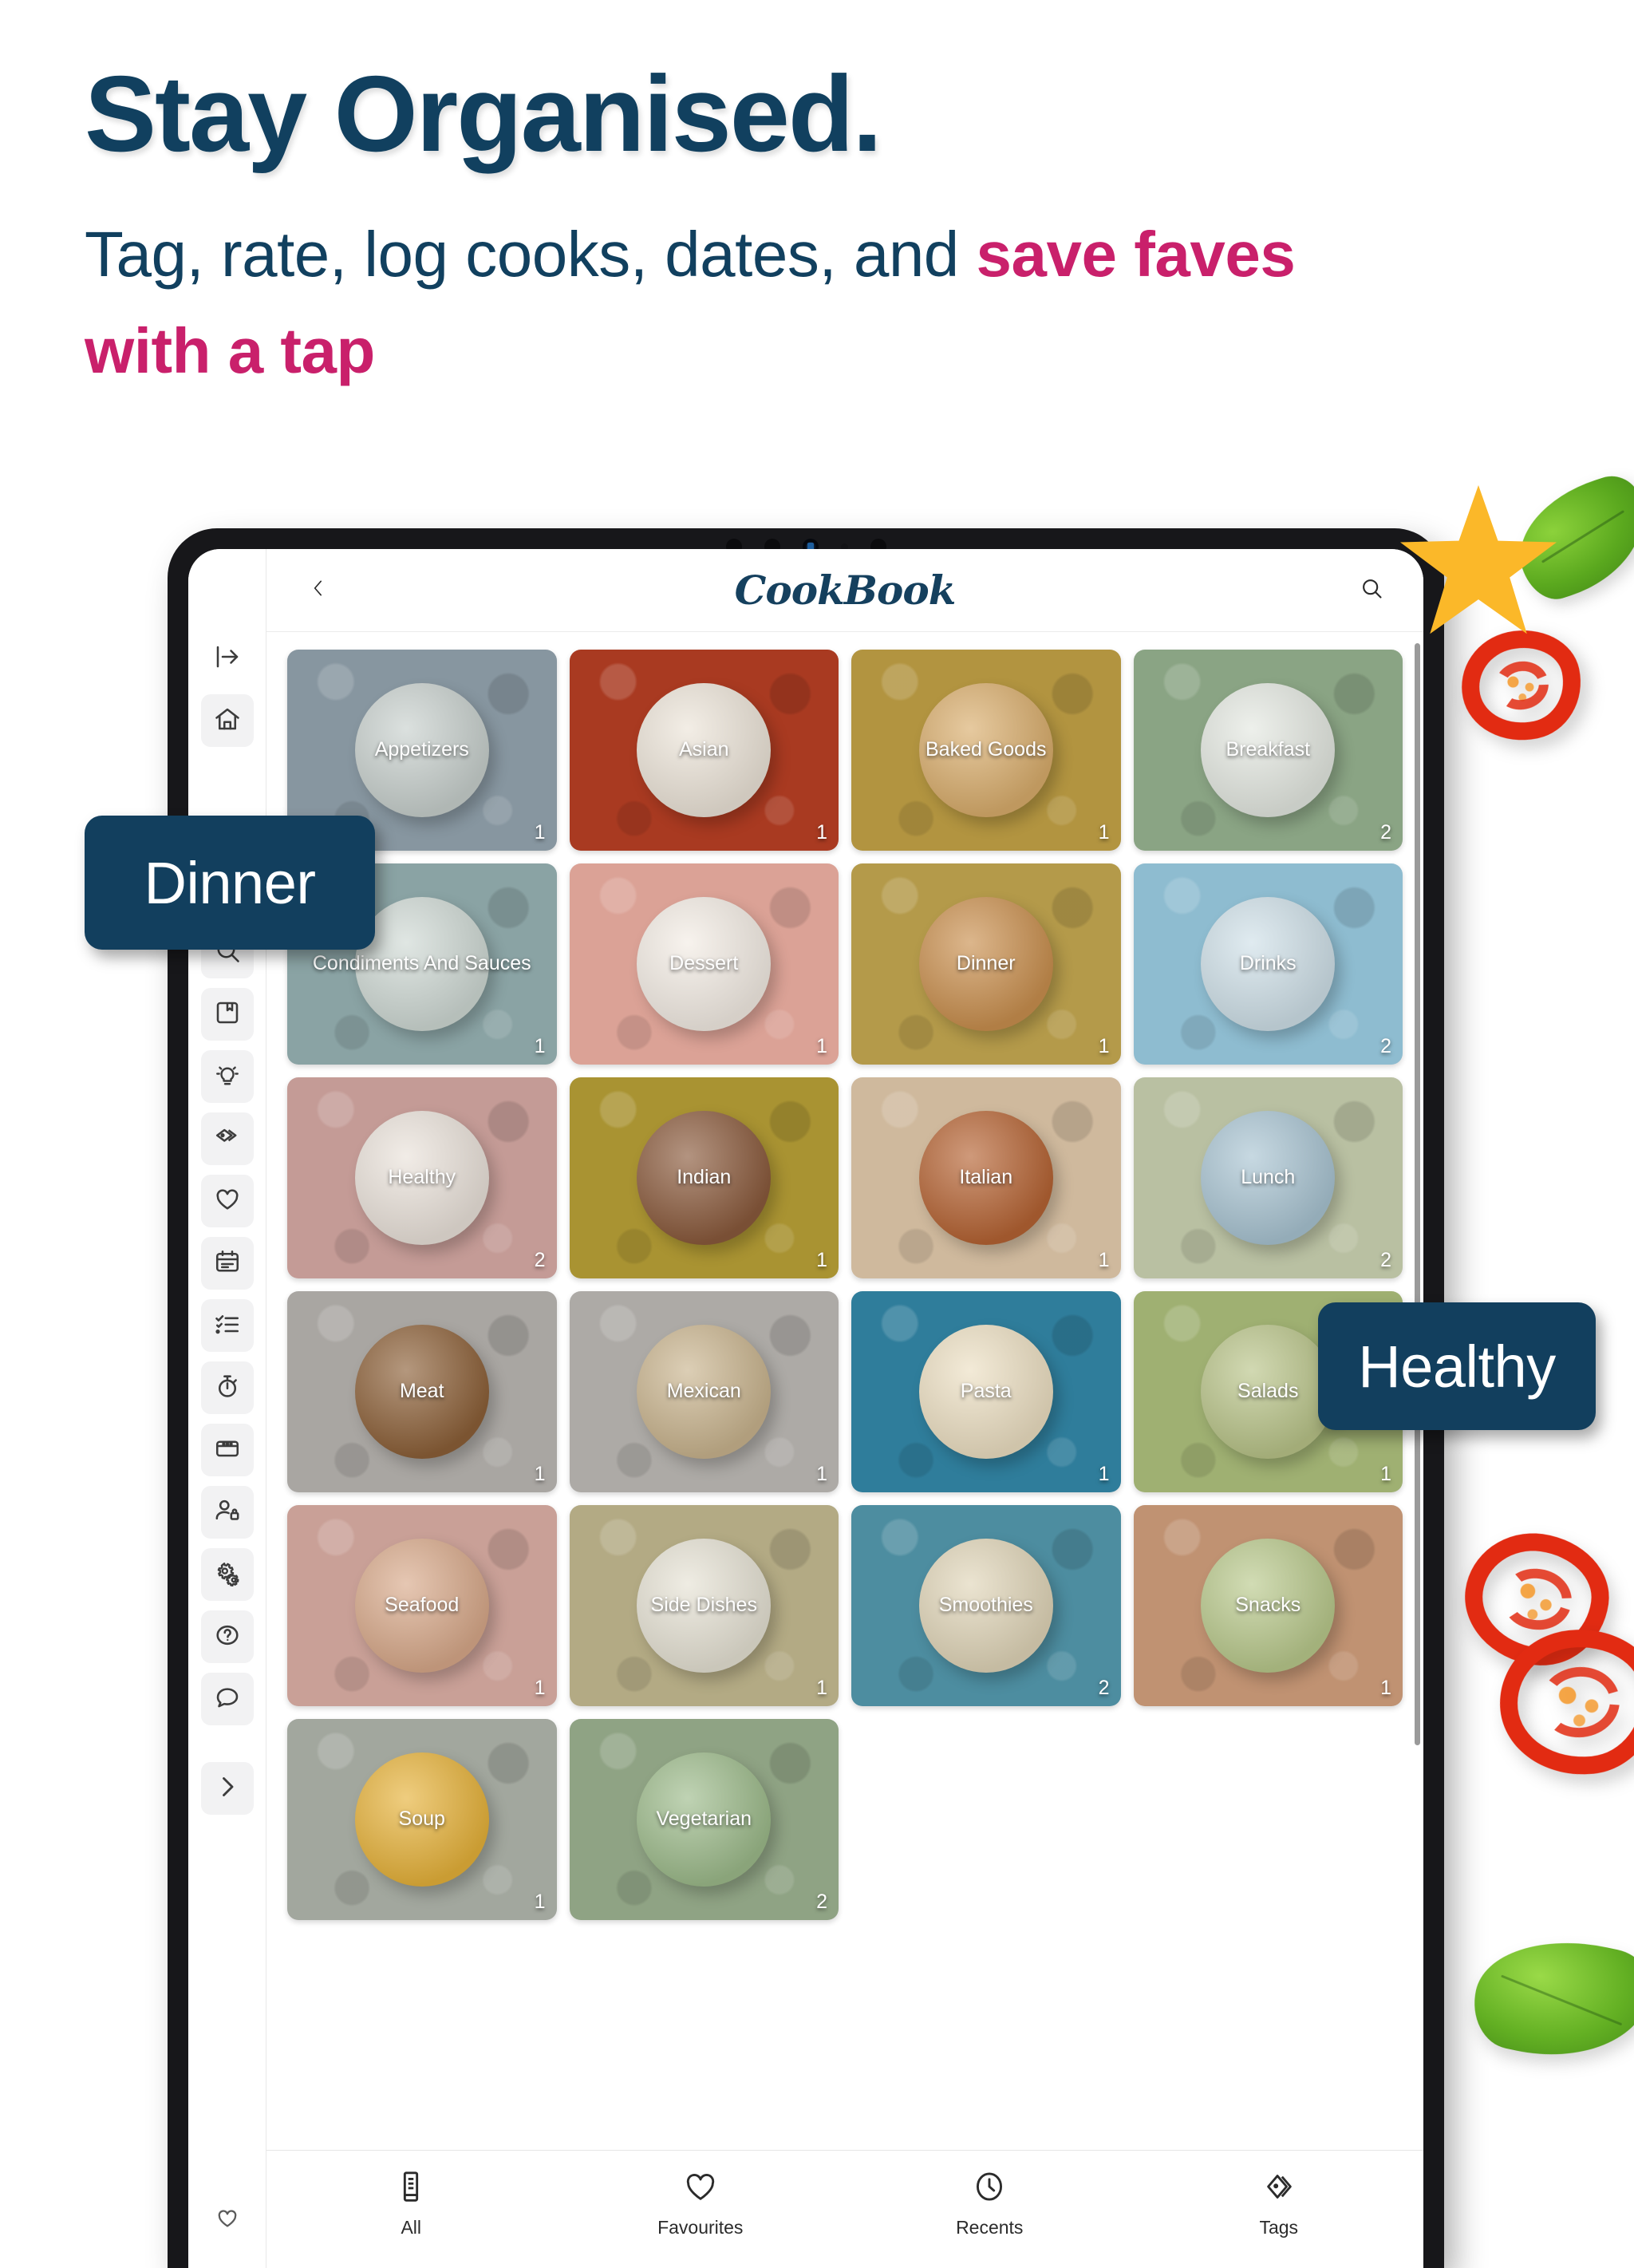 Image resolution: width=1634 pixels, height=2268 pixels. I want to click on book-icon, so click(227, 1015).